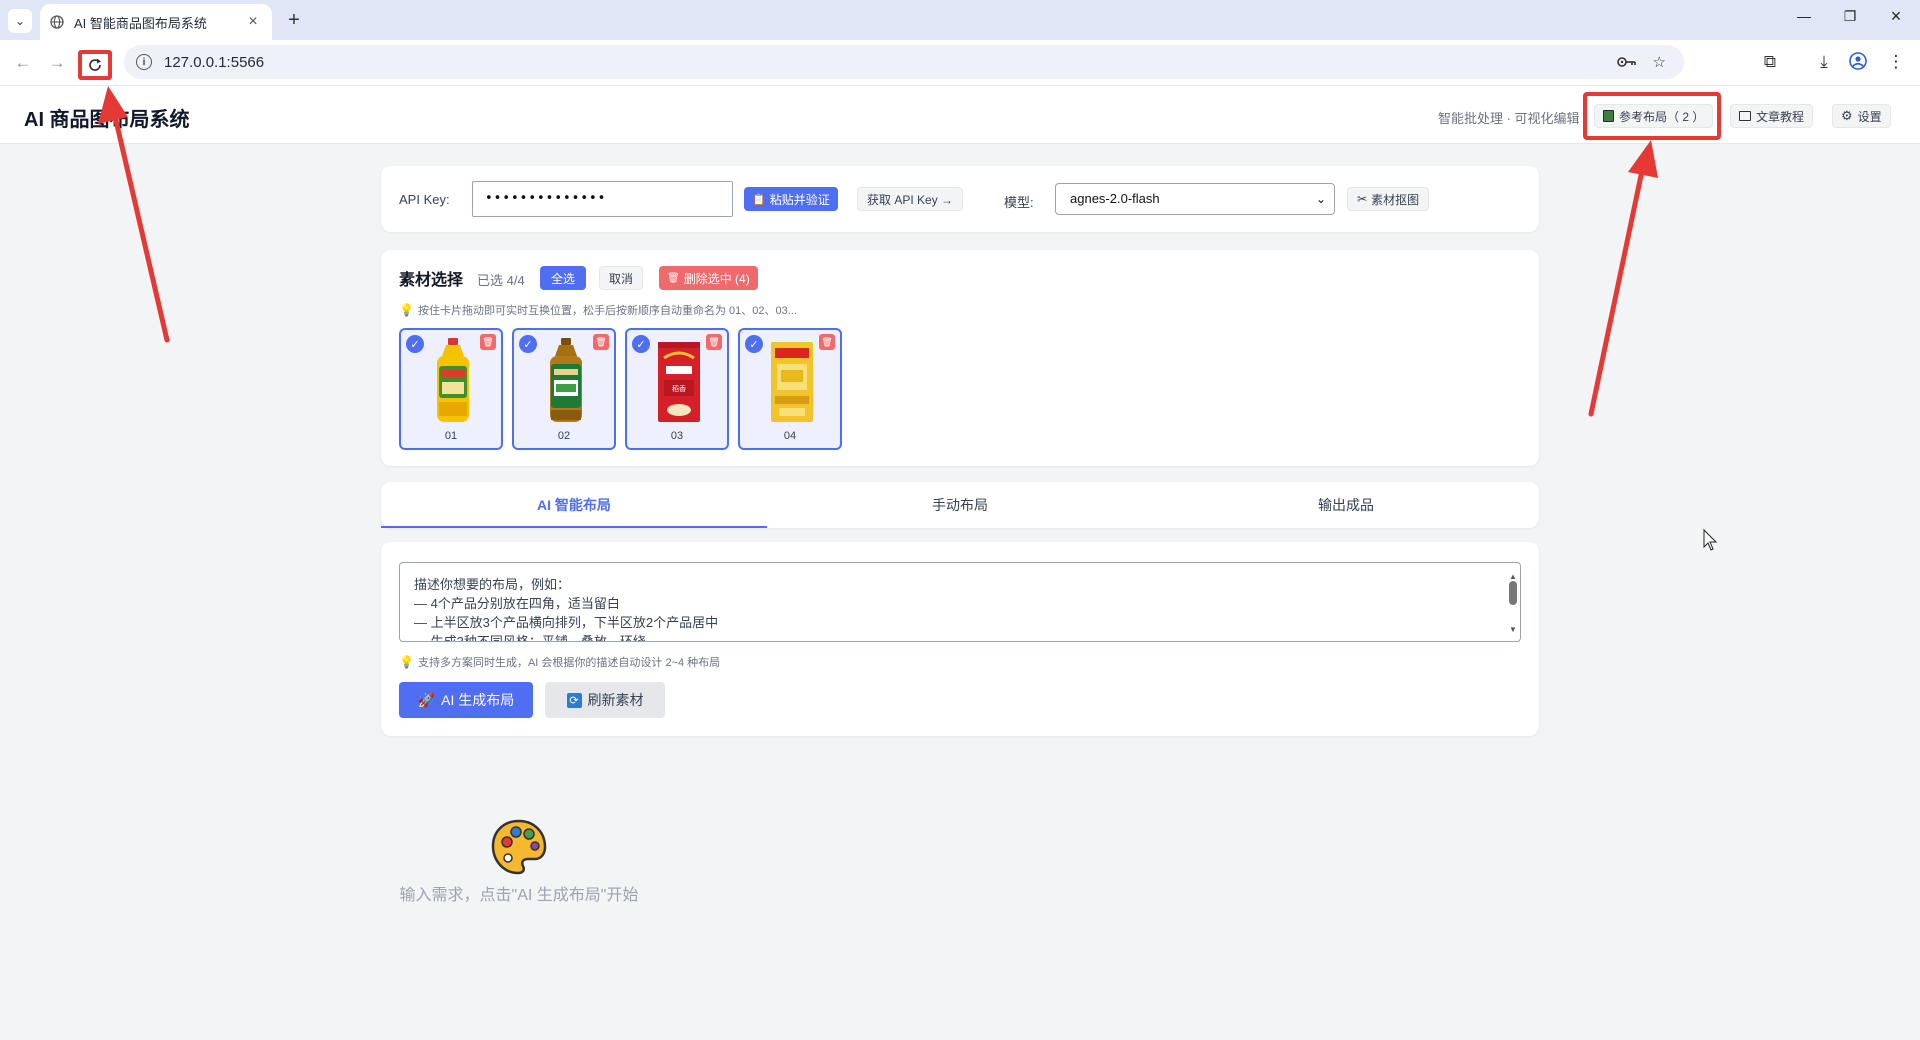 This screenshot has height=1040, width=1920. I want to click on browser-tab-bar: ⌄ AI 智能商品图布局系统 × + — ❐ ×, so click(960, 20).